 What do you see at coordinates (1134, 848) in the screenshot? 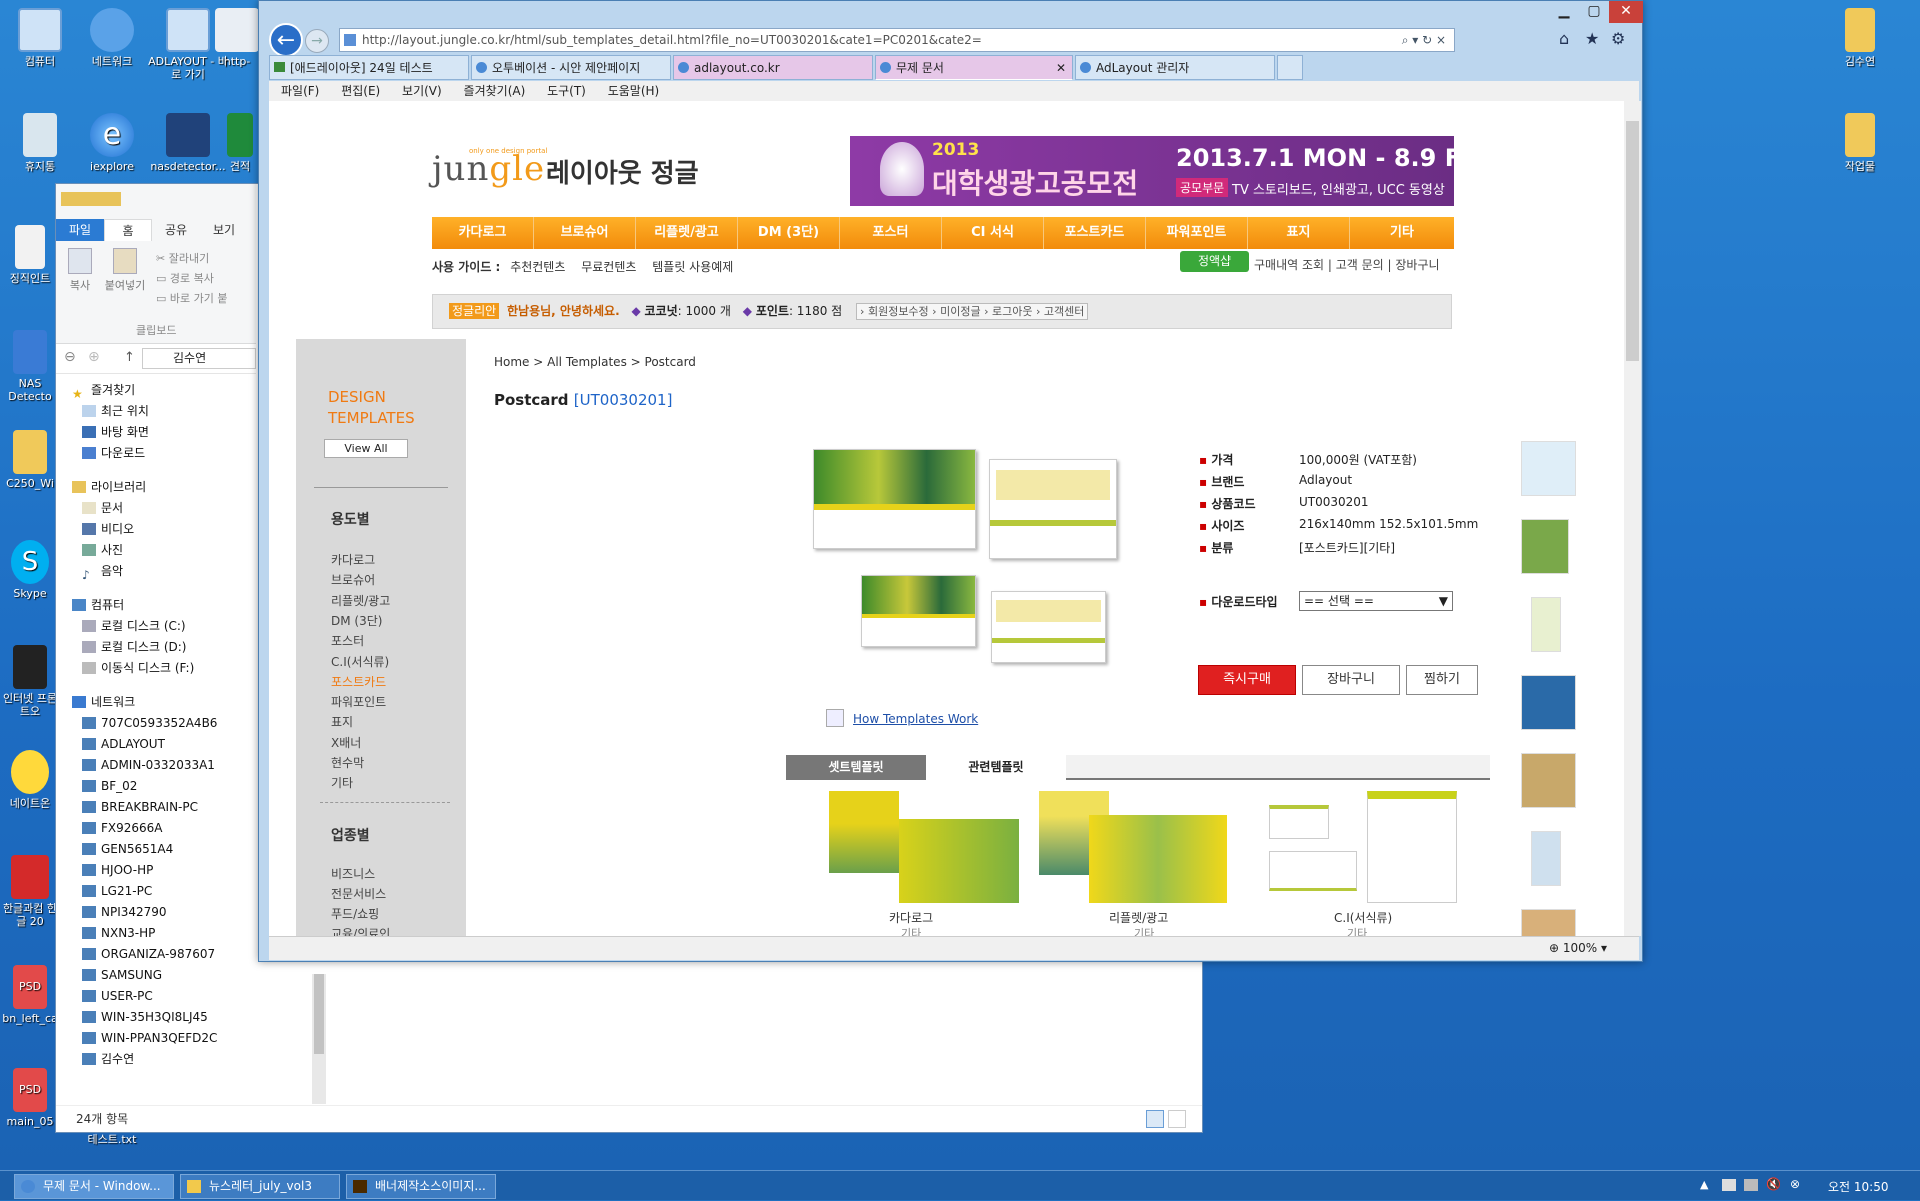
I see `set-item-leaflet` at bounding box center [1134, 848].